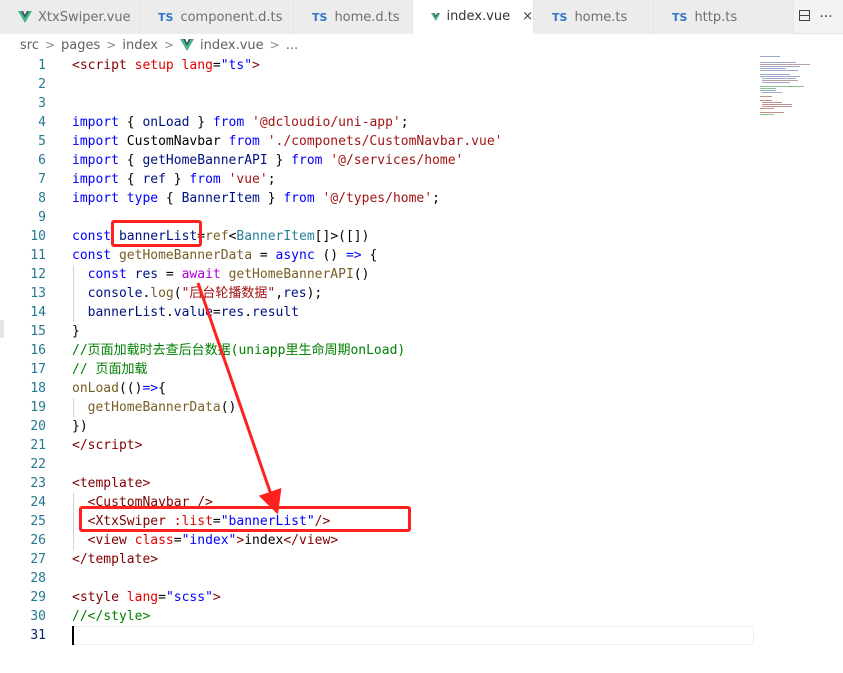 The image size is (843, 673). What do you see at coordinates (367, 17) in the screenshot?
I see `tab-label: home.d.ts` at bounding box center [367, 17].